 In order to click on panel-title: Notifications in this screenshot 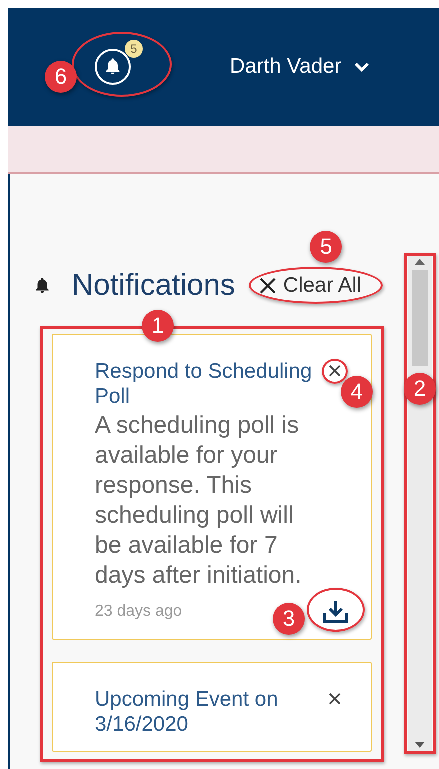, I will do `click(154, 286)`.